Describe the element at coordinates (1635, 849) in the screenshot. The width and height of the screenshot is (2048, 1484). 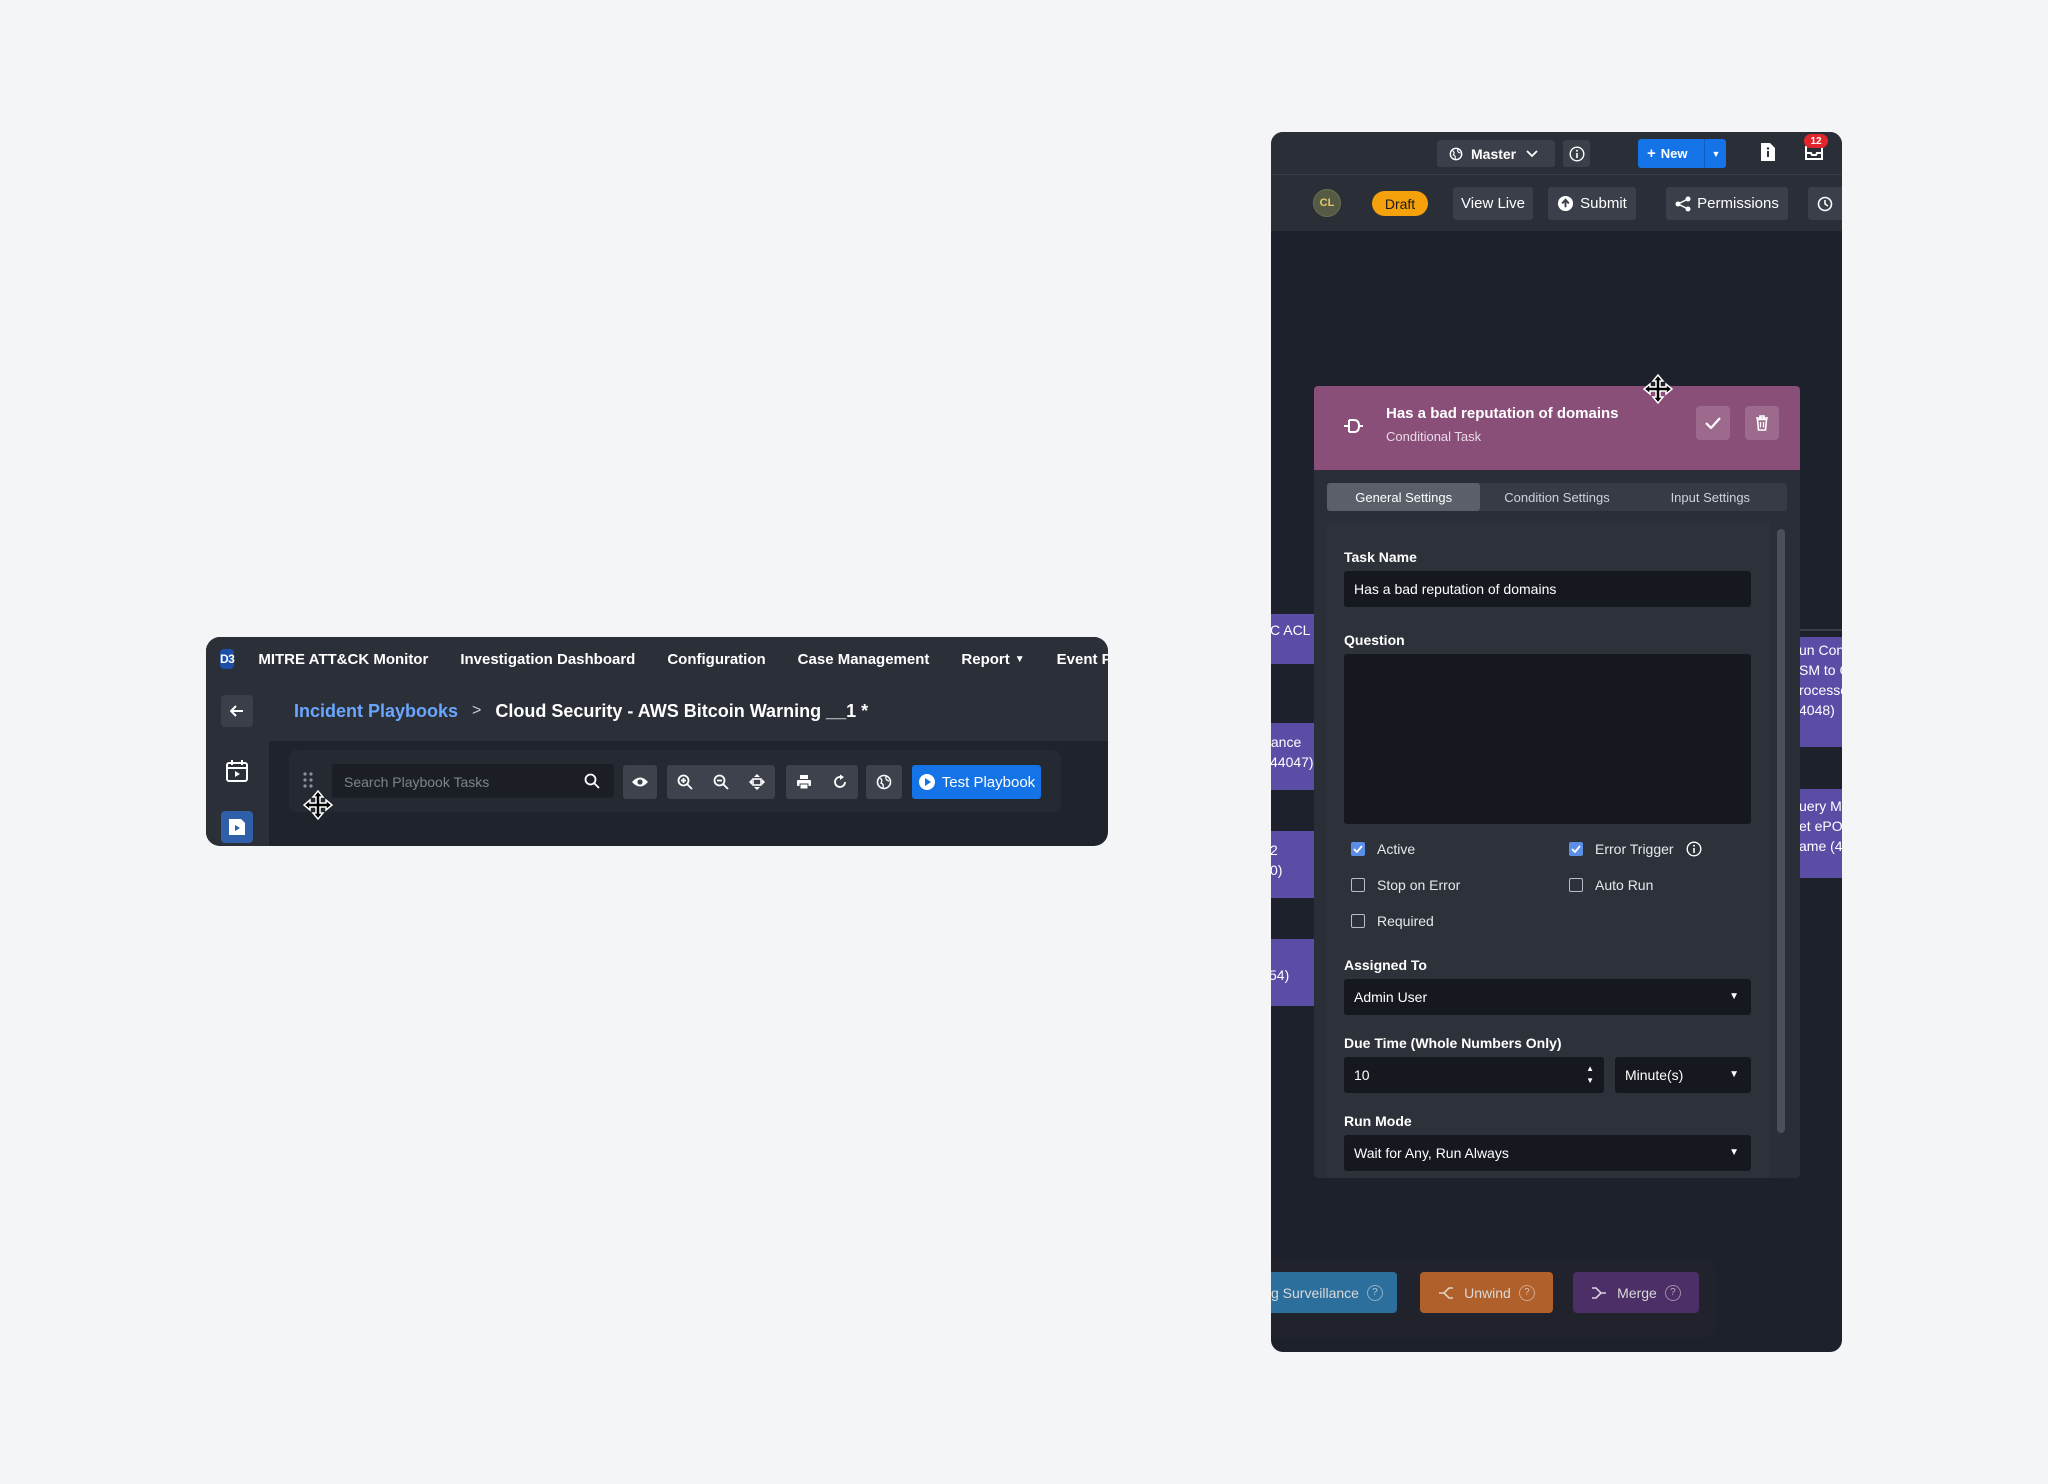
I see `error-trigger-checkbox: Error Trigger` at that location.